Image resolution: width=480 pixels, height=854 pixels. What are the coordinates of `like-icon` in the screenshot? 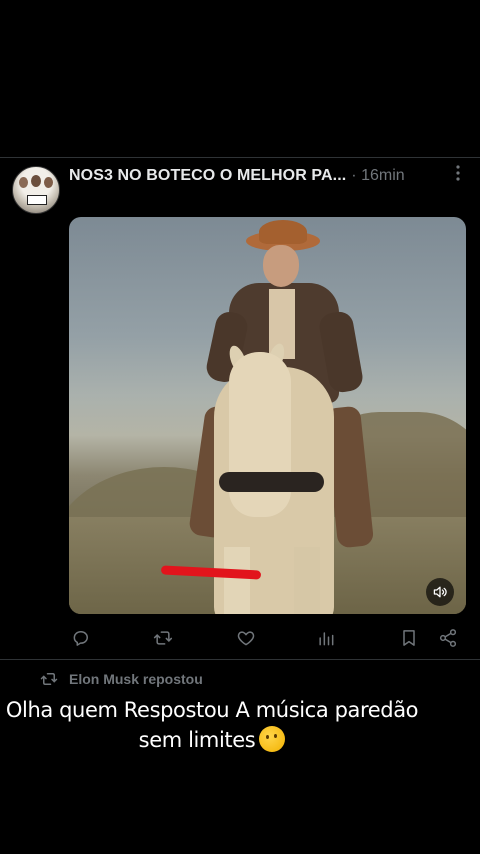 It's located at (246, 638).